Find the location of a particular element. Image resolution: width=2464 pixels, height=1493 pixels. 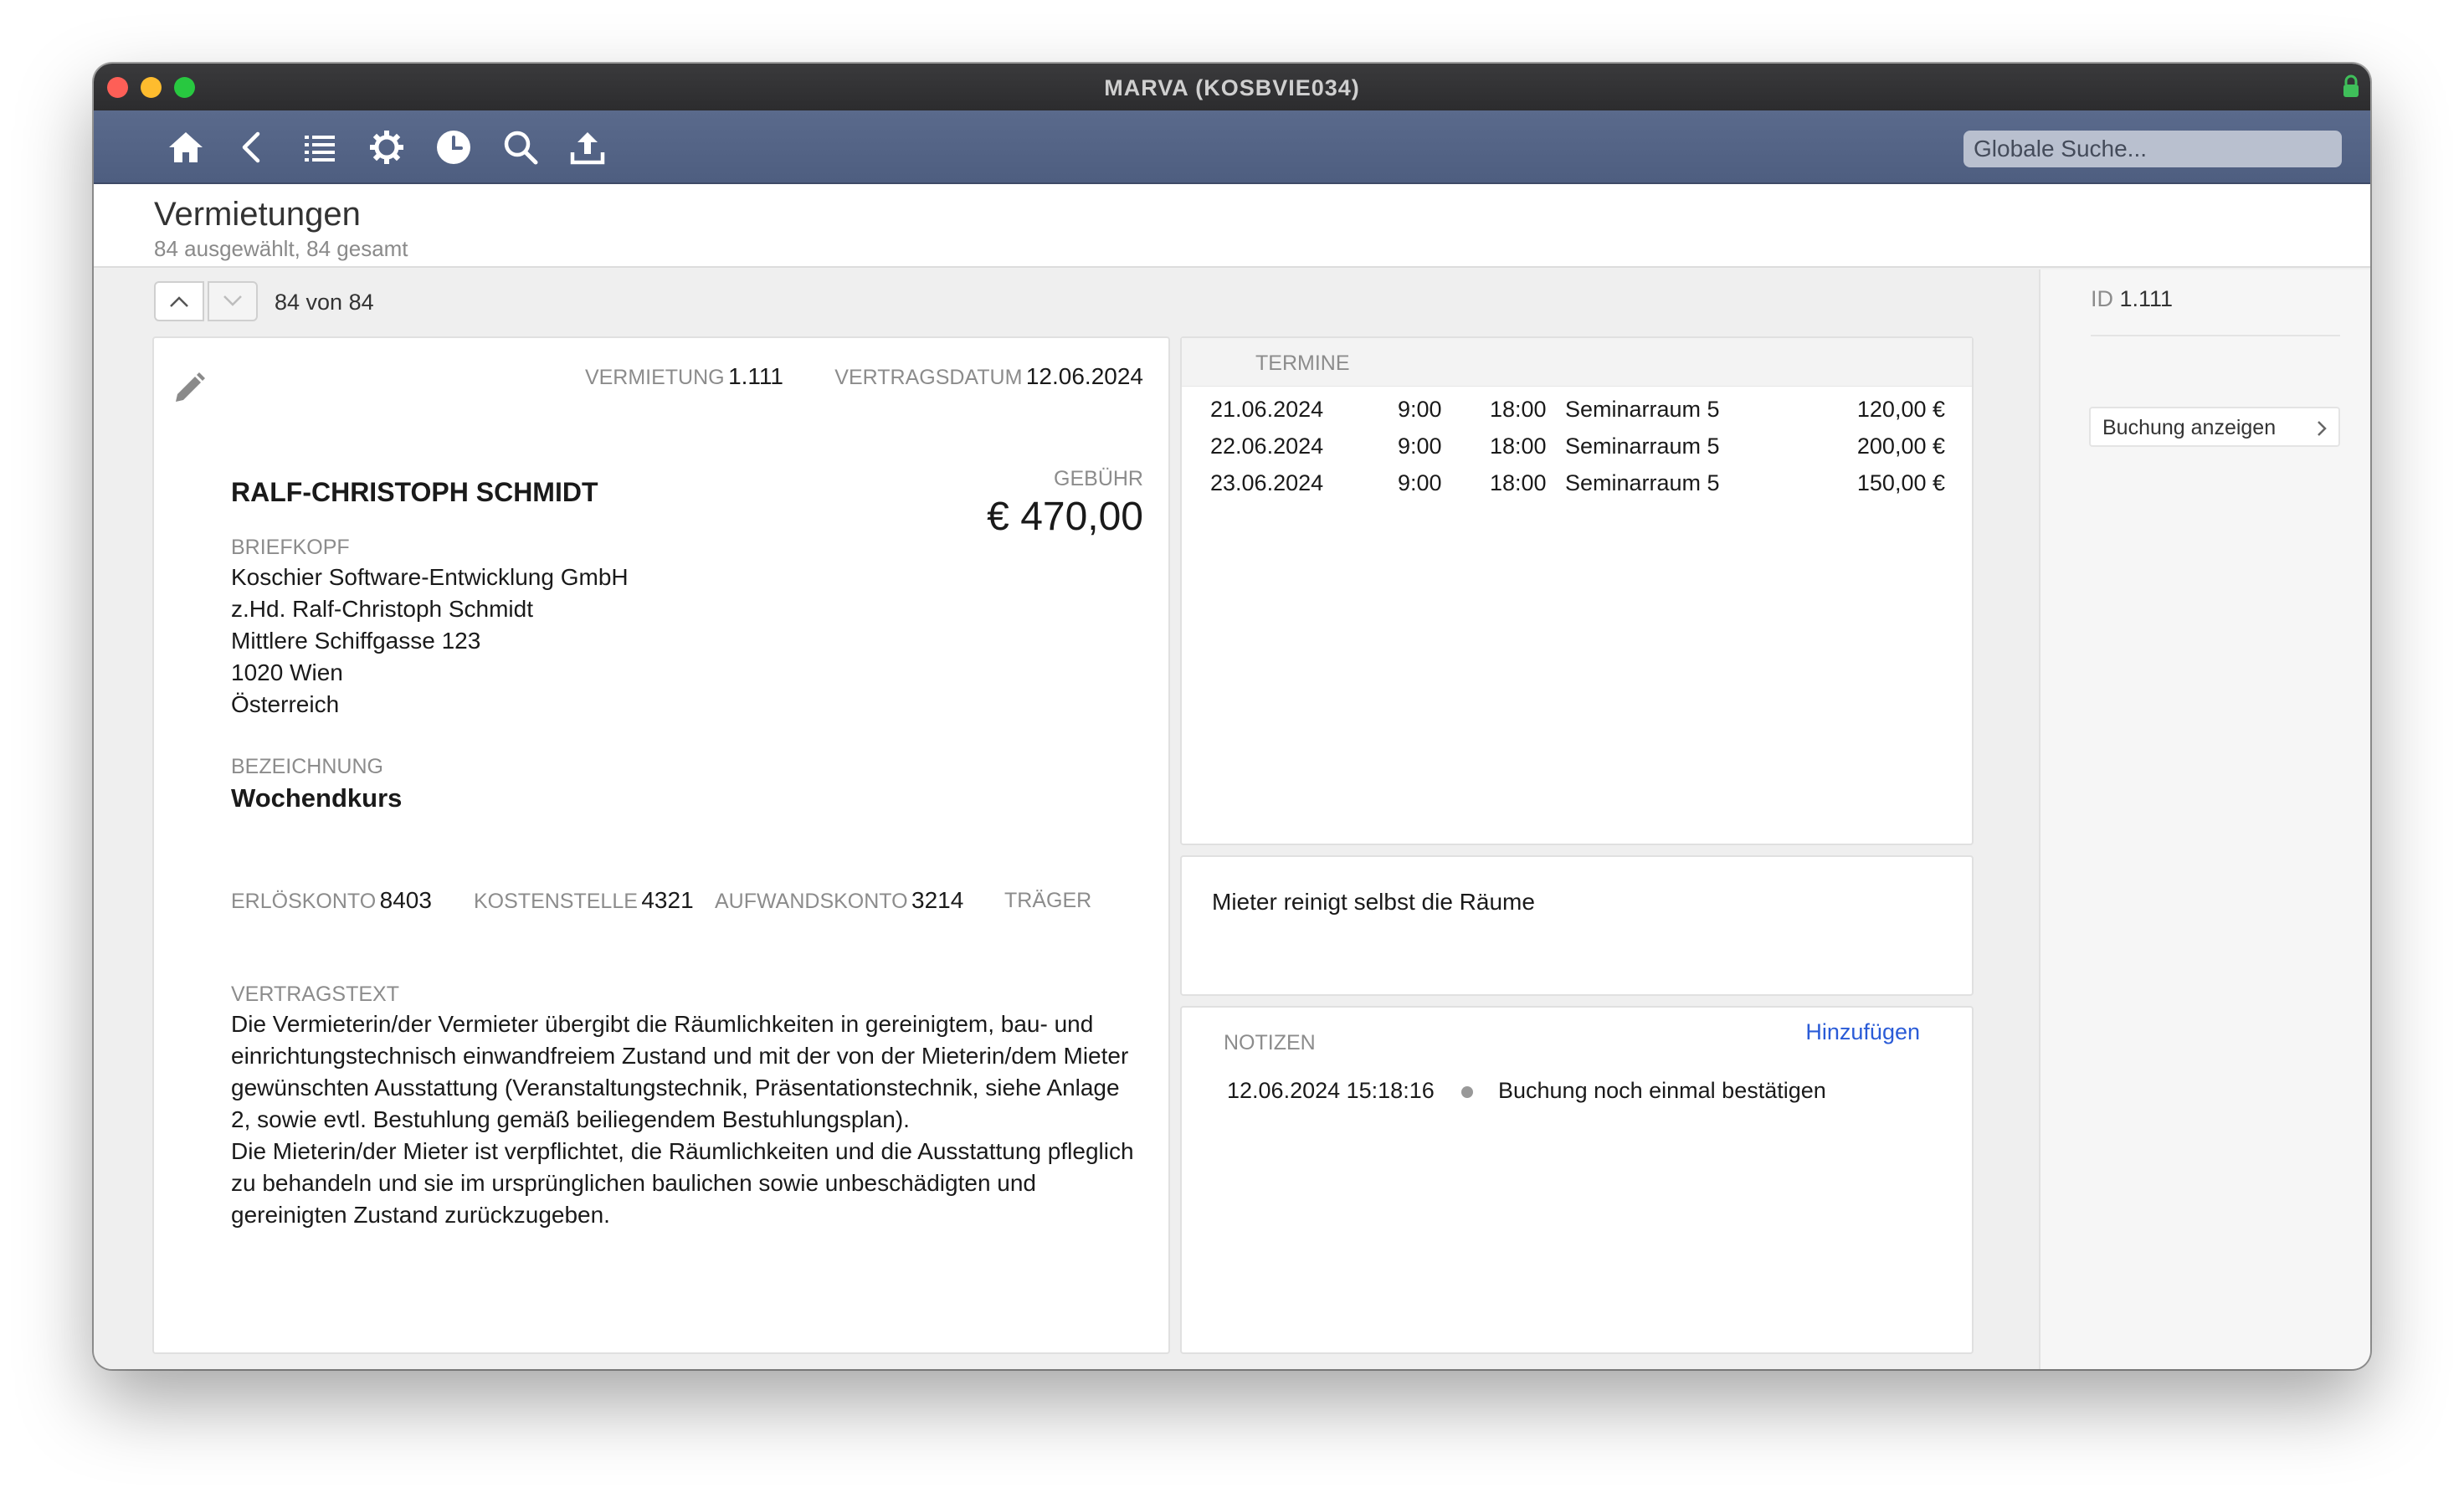

termin-price: 150,00 € is located at coordinates (1900, 483).